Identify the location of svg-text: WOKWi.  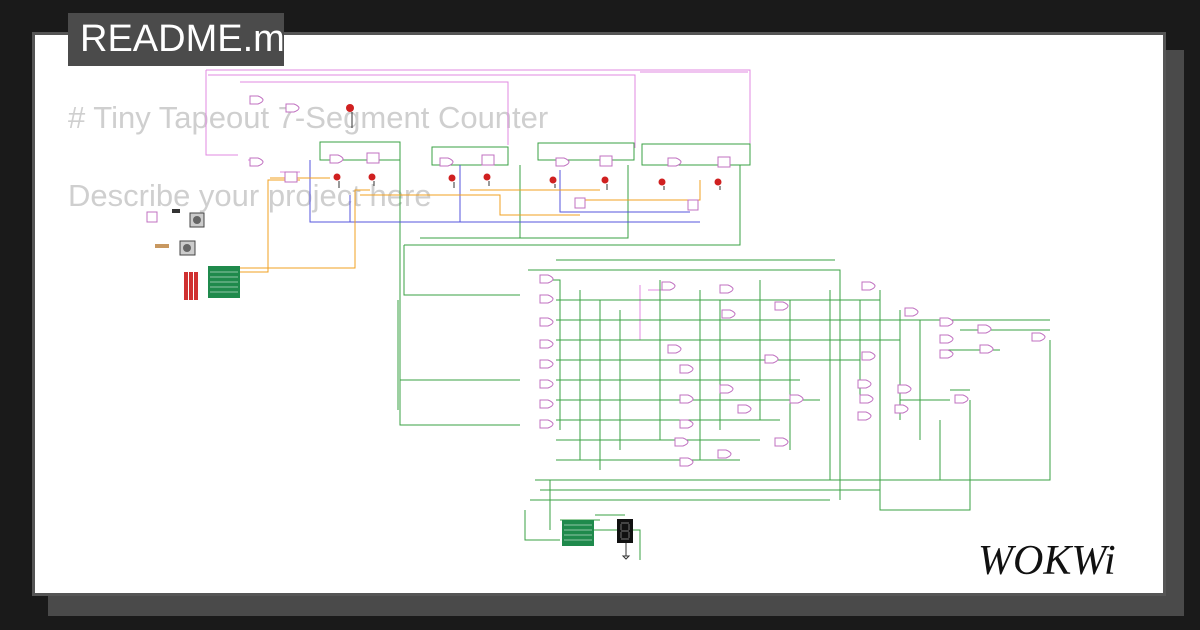
(1047, 560).